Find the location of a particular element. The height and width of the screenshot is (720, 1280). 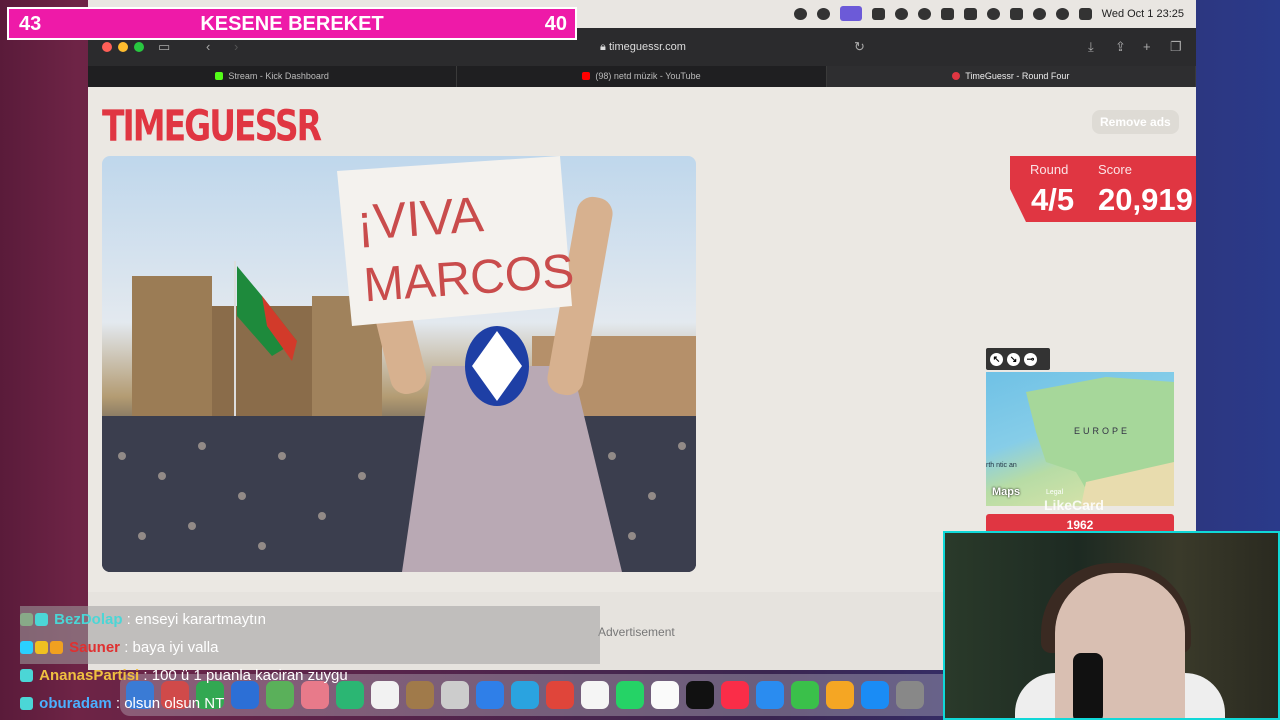

chat-message: BezDolap : enseyi karartmaytın is located at coordinates (310, 620).